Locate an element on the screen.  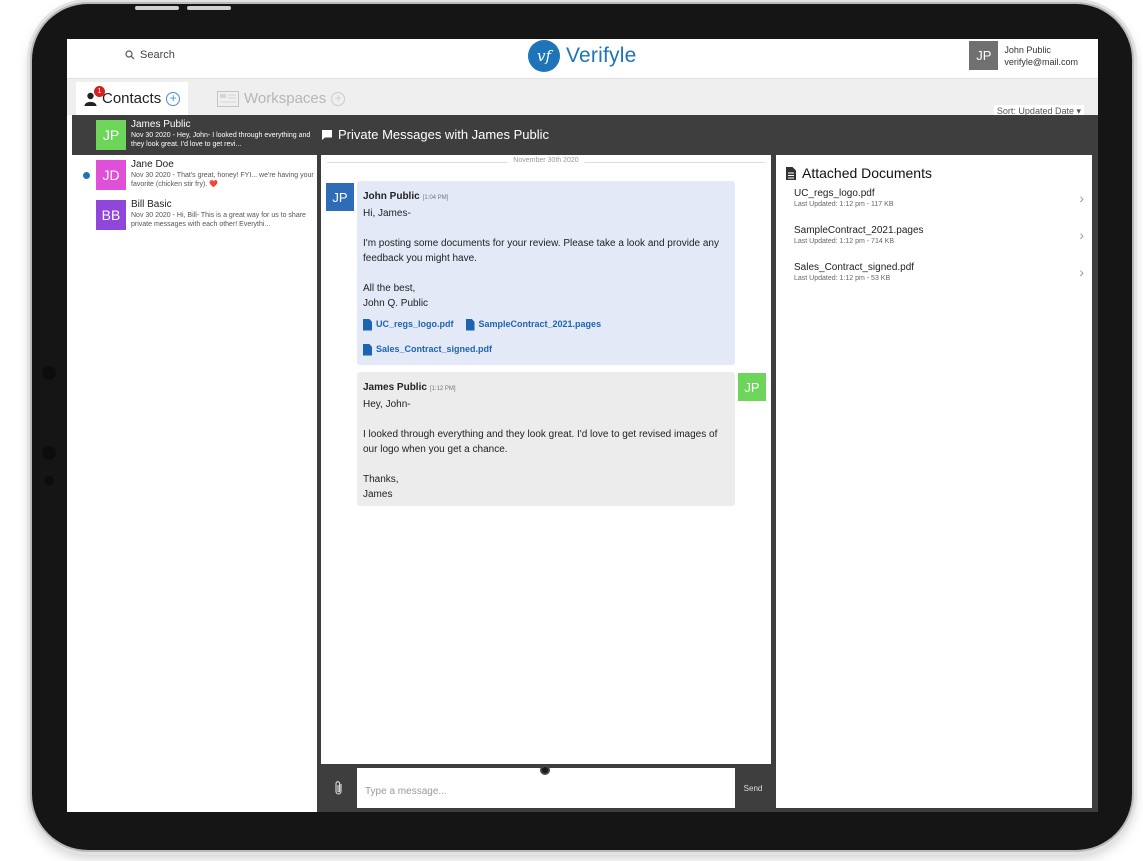
verifyle-logo: vf Verifyle is located at coordinates (582, 56).